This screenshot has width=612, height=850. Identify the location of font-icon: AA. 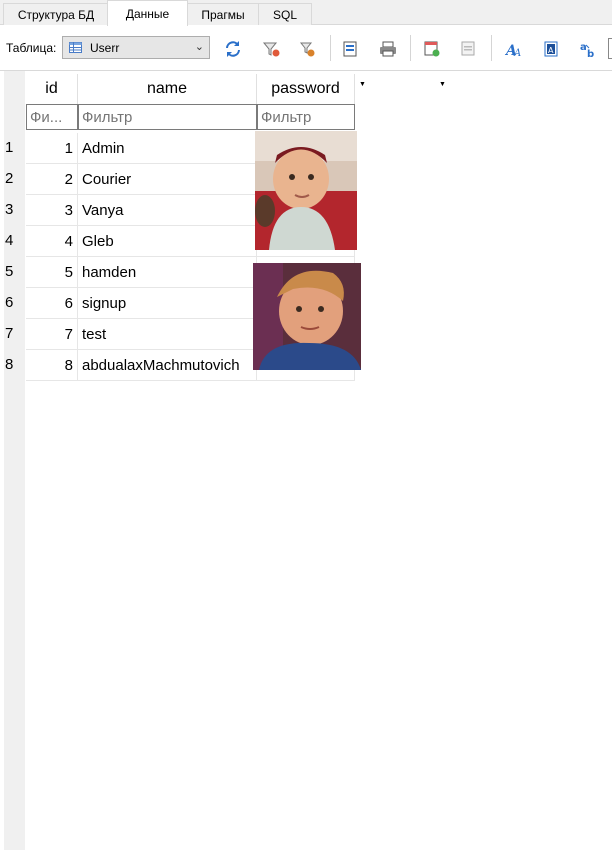
(514, 49).